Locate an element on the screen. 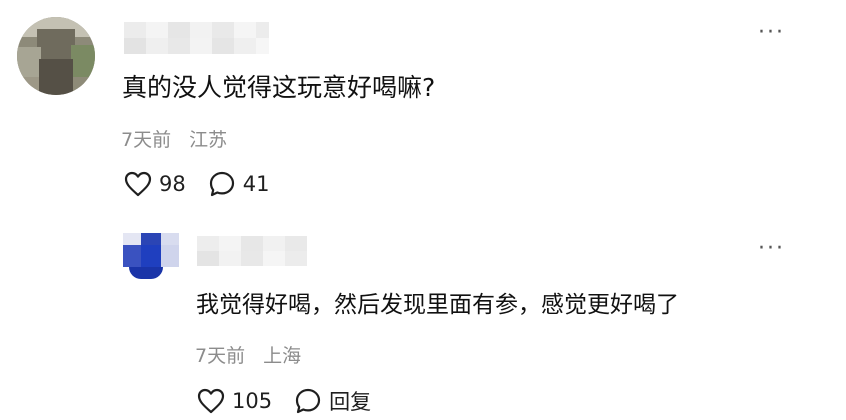 The image size is (846, 420). reply-button: 回复 is located at coordinates (332, 401).